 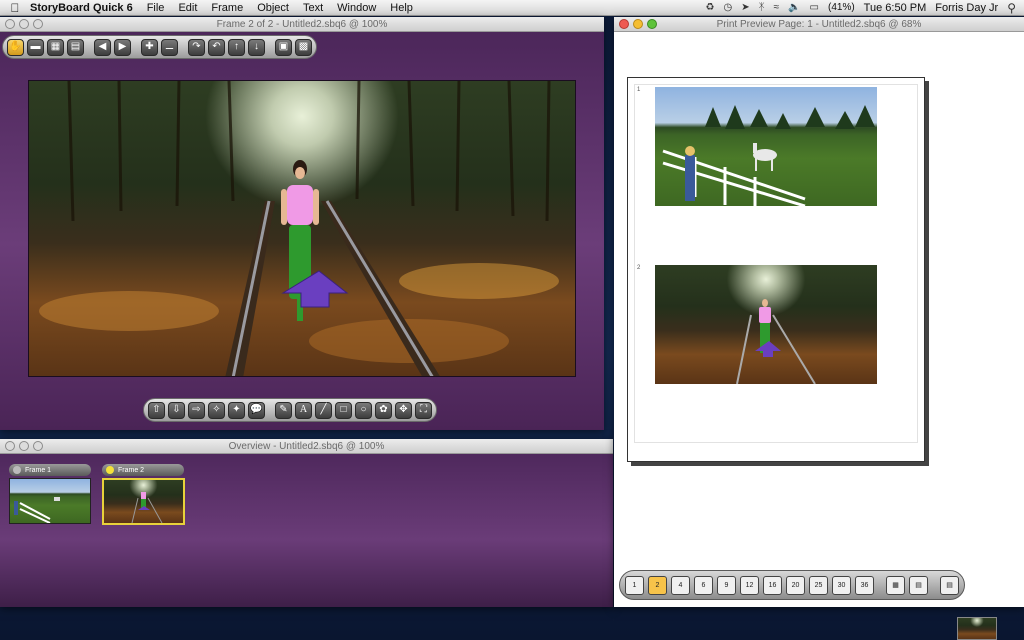 What do you see at coordinates (794, 7) in the screenshot?
I see `volume-icon: 🔈` at bounding box center [794, 7].